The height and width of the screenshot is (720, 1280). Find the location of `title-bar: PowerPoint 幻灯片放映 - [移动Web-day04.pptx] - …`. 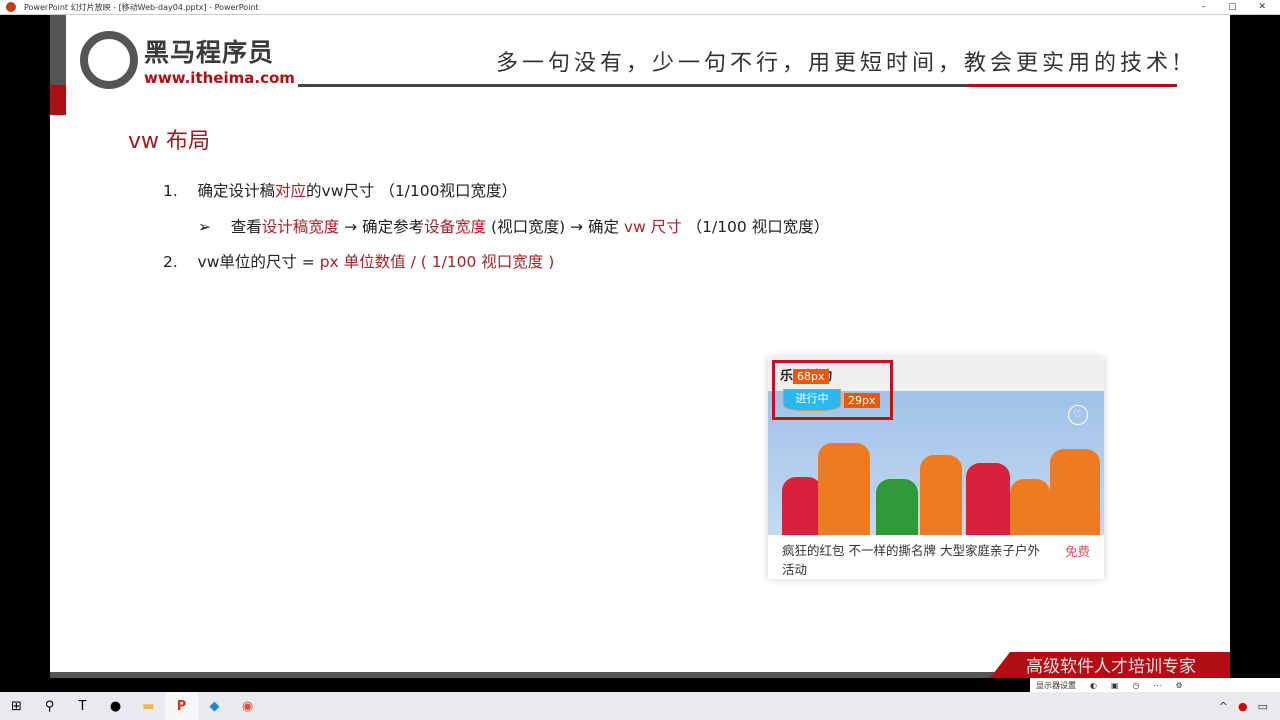

title-bar: PowerPoint 幻灯片放映 - [移动Web-day04.pptx] - … is located at coordinates (640, 7).